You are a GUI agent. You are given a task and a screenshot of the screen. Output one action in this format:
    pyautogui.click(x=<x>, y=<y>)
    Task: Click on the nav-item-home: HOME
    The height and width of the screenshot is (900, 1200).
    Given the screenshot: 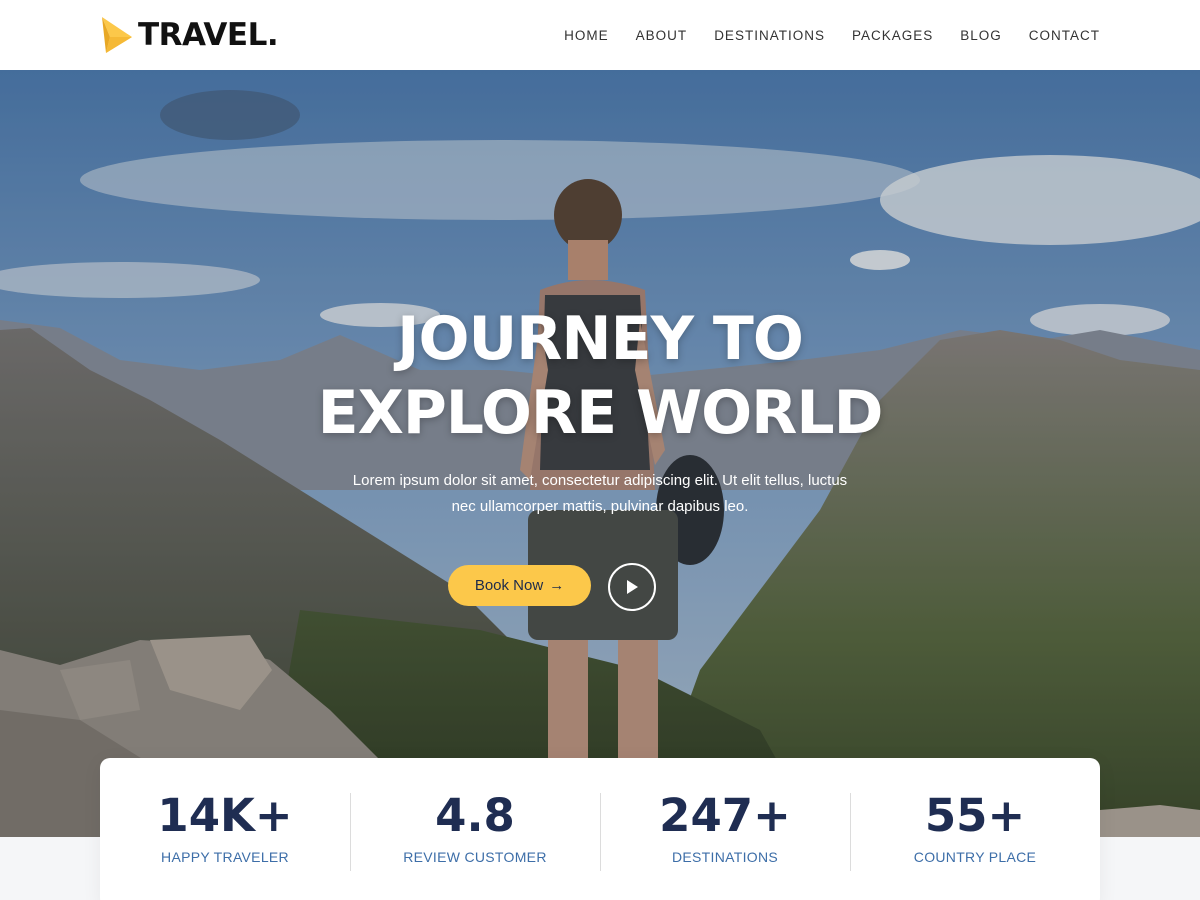 What is the action you would take?
    pyautogui.click(x=586, y=35)
    